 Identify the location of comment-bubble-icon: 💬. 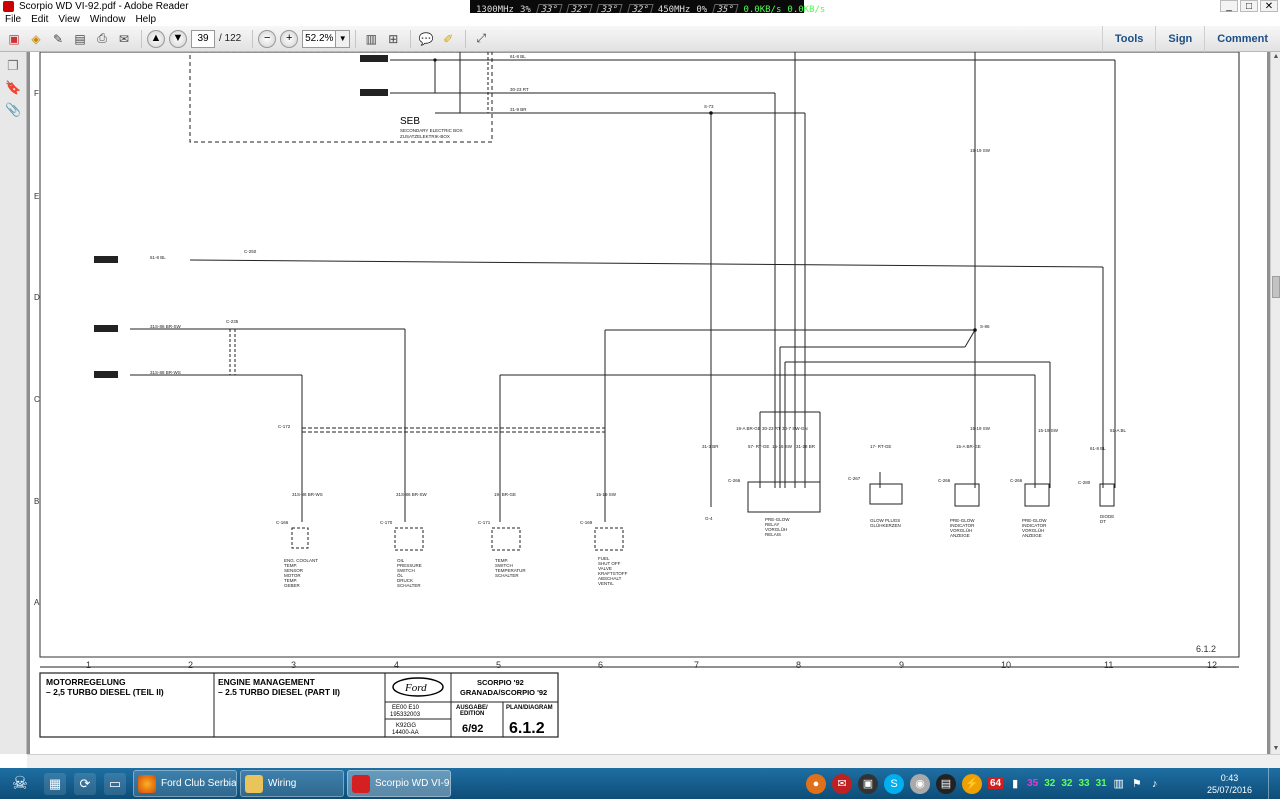
(426, 39).